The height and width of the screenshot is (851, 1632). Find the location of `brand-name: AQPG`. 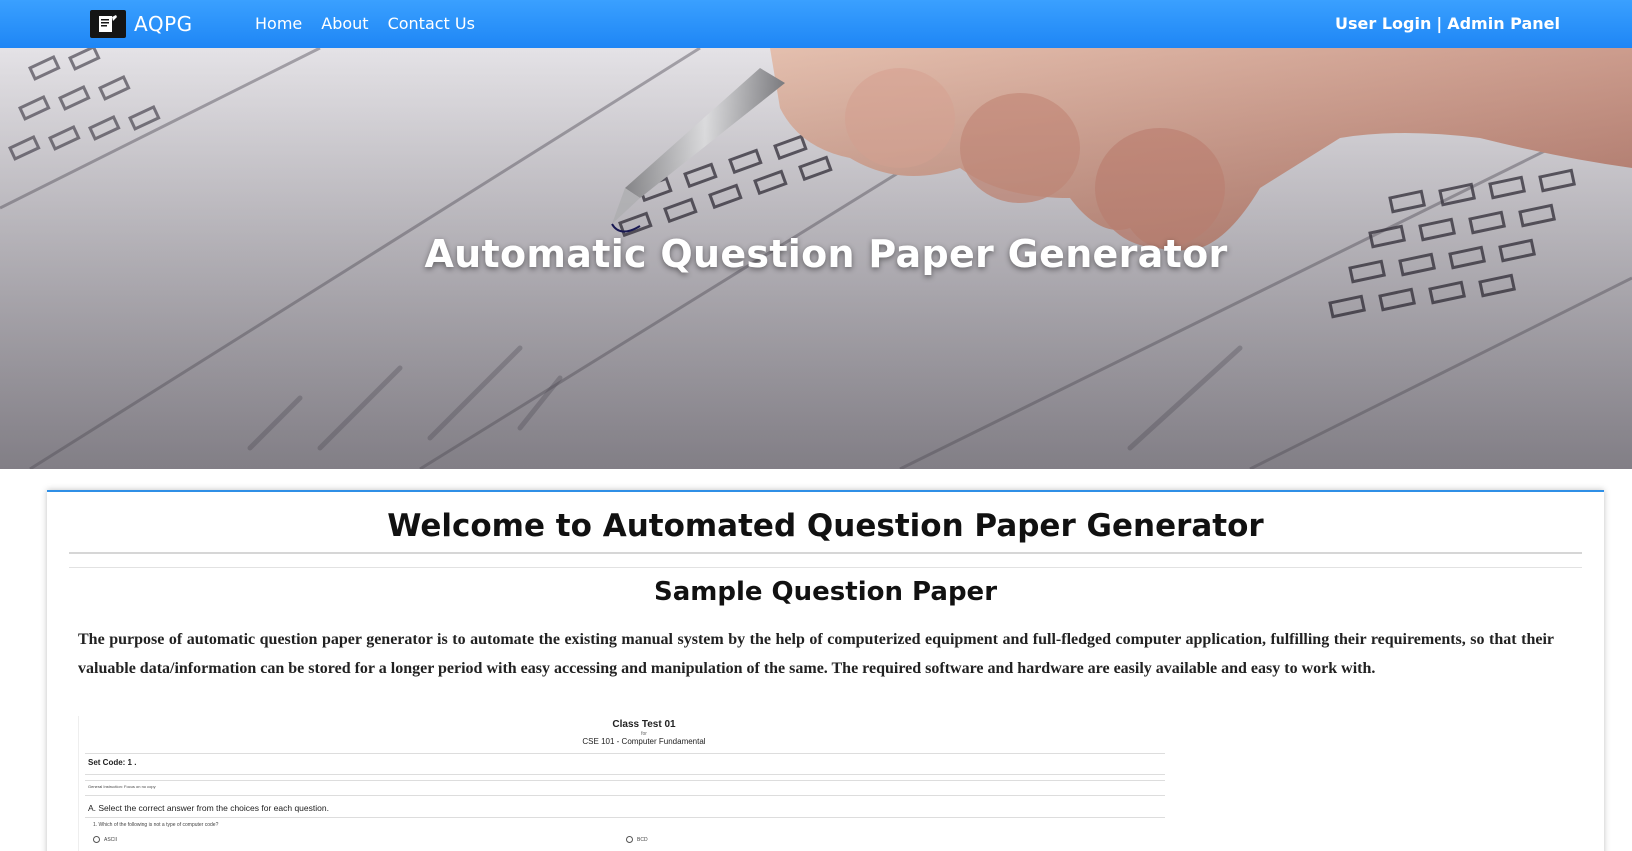

brand-name: AQPG is located at coordinates (163, 24).